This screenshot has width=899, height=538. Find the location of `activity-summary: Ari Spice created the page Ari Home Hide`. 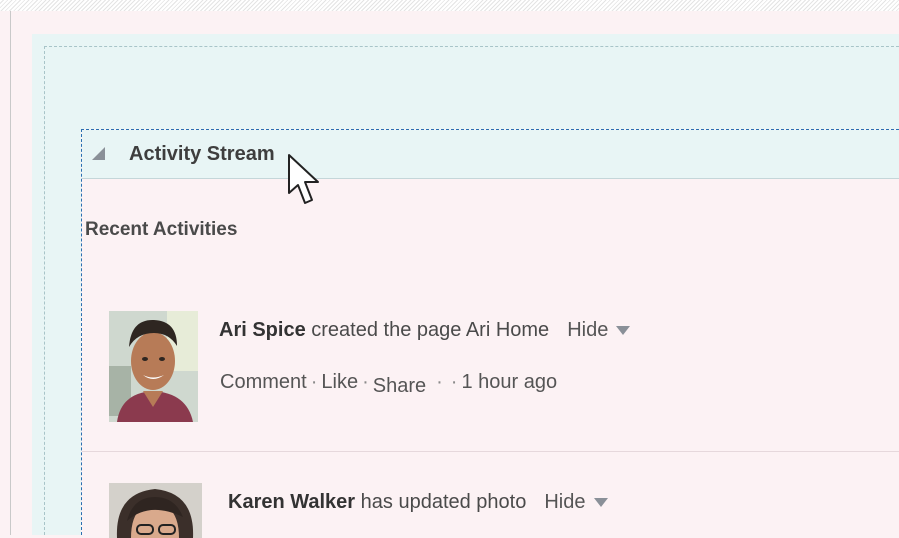

activity-summary: Ari Spice created the page Ari Home Hide is located at coordinates (425, 330).